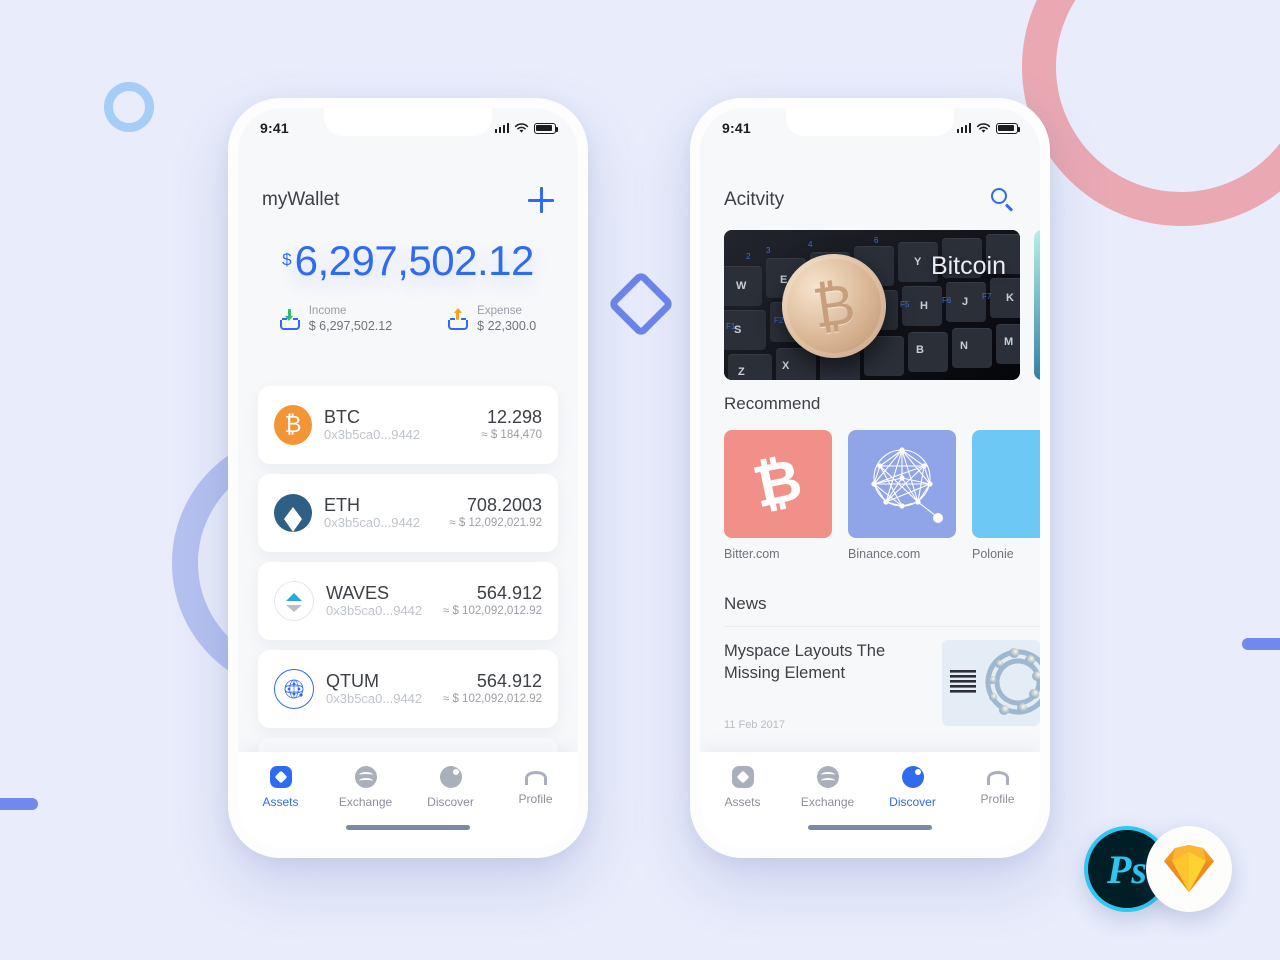  Describe the element at coordinates (968, 266) in the screenshot. I see `hero-caption: Bitcoin` at that location.